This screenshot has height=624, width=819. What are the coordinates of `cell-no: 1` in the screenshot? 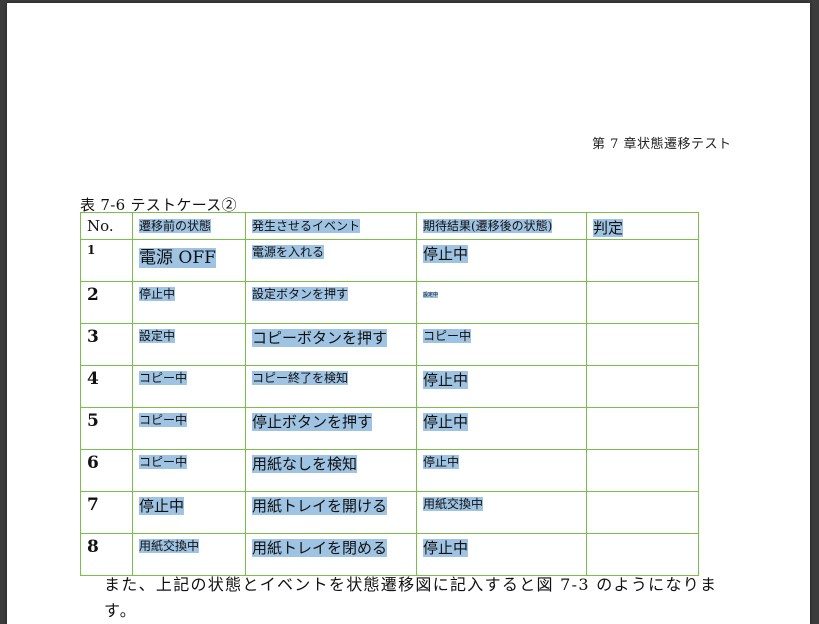 It's located at (106, 260).